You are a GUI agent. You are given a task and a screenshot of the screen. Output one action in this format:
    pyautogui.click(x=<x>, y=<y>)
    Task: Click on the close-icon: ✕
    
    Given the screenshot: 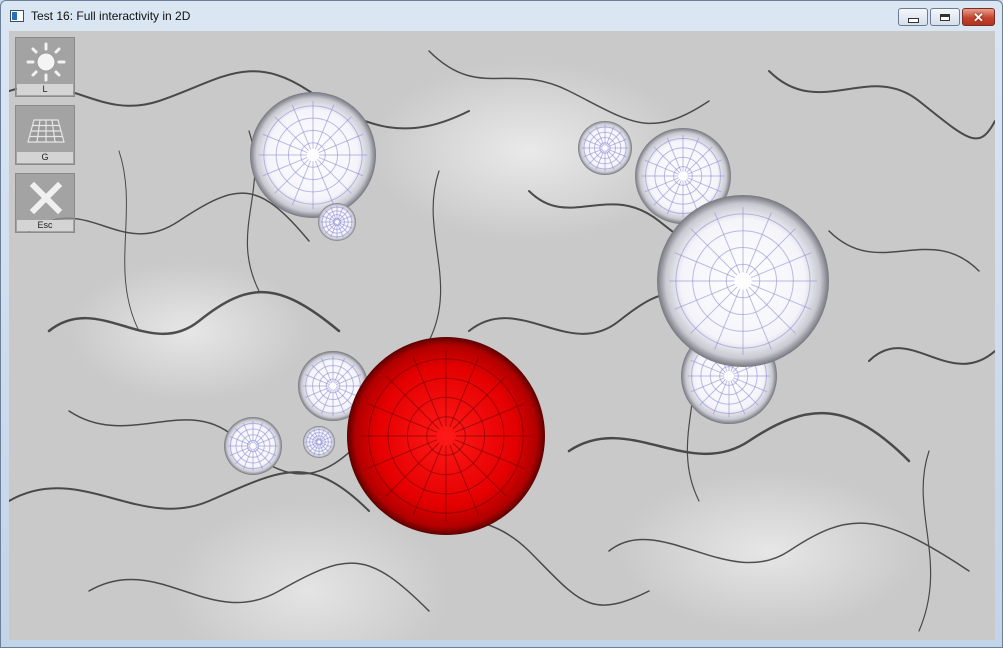 What is the action you would take?
    pyautogui.click(x=978, y=17)
    